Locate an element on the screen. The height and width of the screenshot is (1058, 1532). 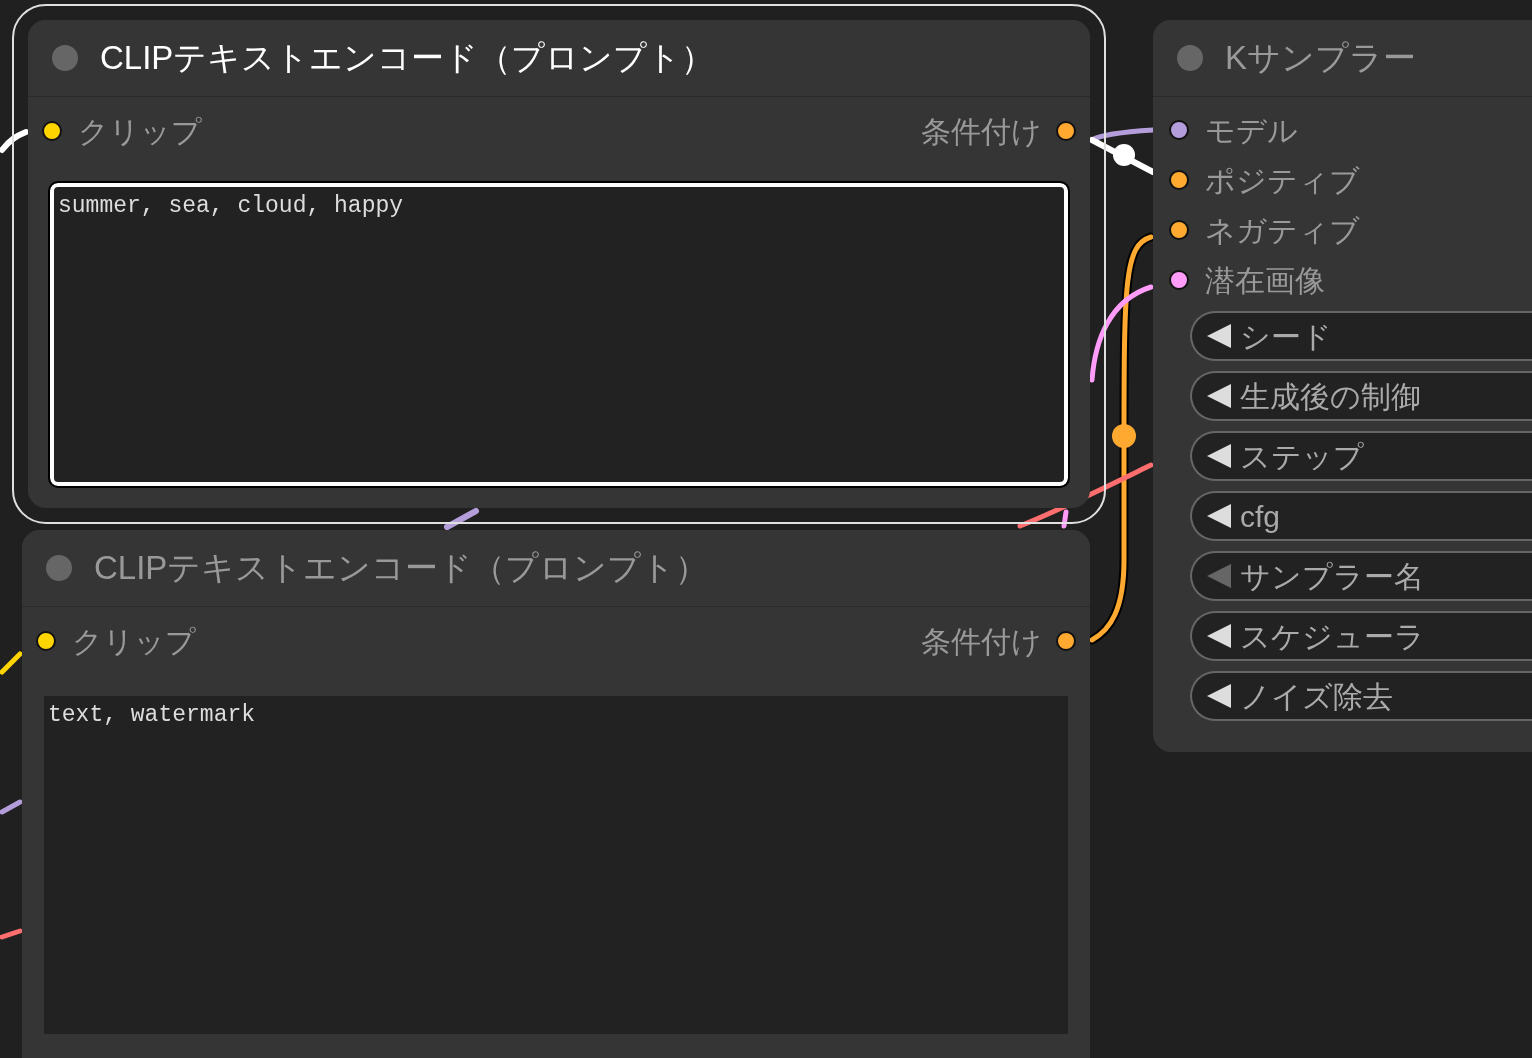
widget-field: ノイズ除去 is located at coordinates (1361, 696).